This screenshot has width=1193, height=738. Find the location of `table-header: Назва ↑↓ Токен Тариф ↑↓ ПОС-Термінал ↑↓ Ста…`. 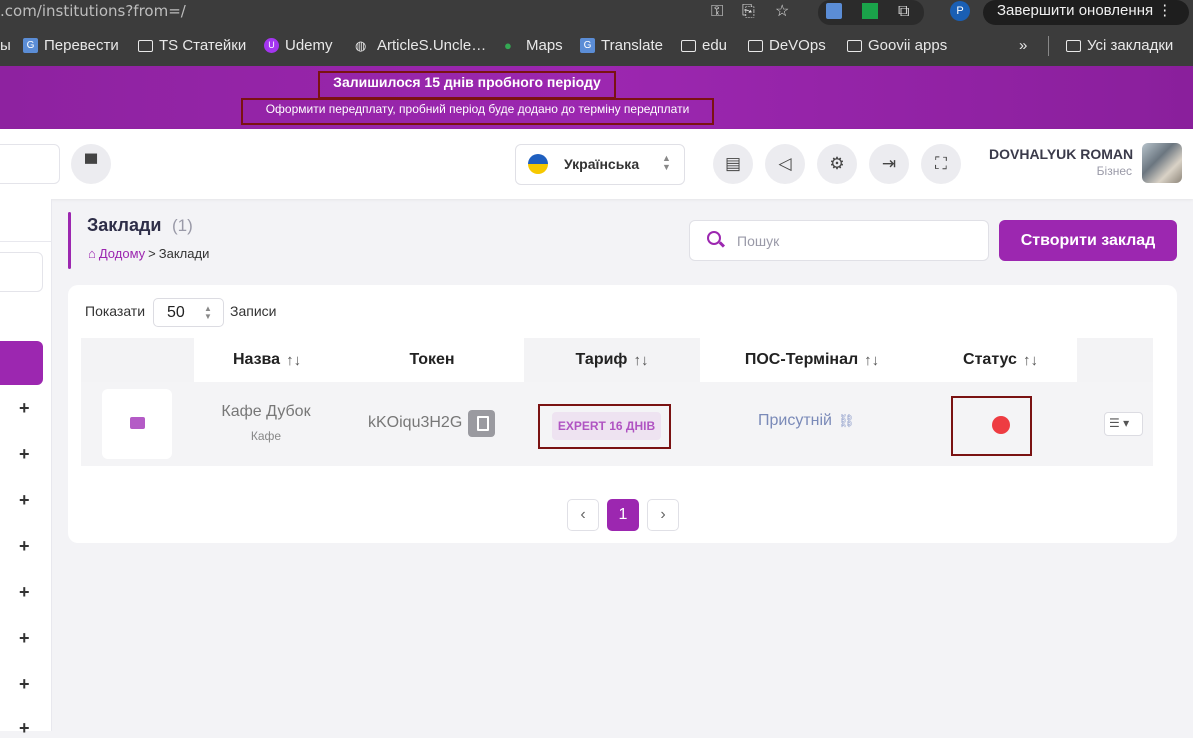

table-header: Назва ↑↓ Токен Тариф ↑↓ ПОС-Термінал ↑↓ Ста… is located at coordinates (617, 360).